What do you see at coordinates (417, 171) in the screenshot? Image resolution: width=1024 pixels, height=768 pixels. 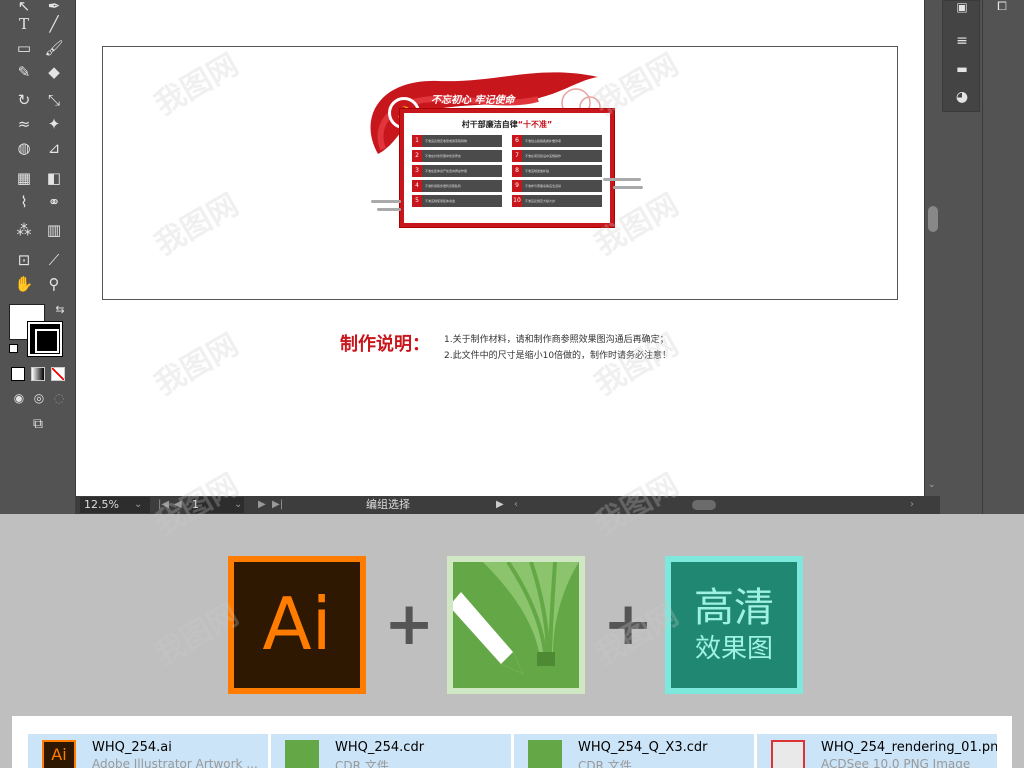 I see `rule-number: 3` at bounding box center [417, 171].